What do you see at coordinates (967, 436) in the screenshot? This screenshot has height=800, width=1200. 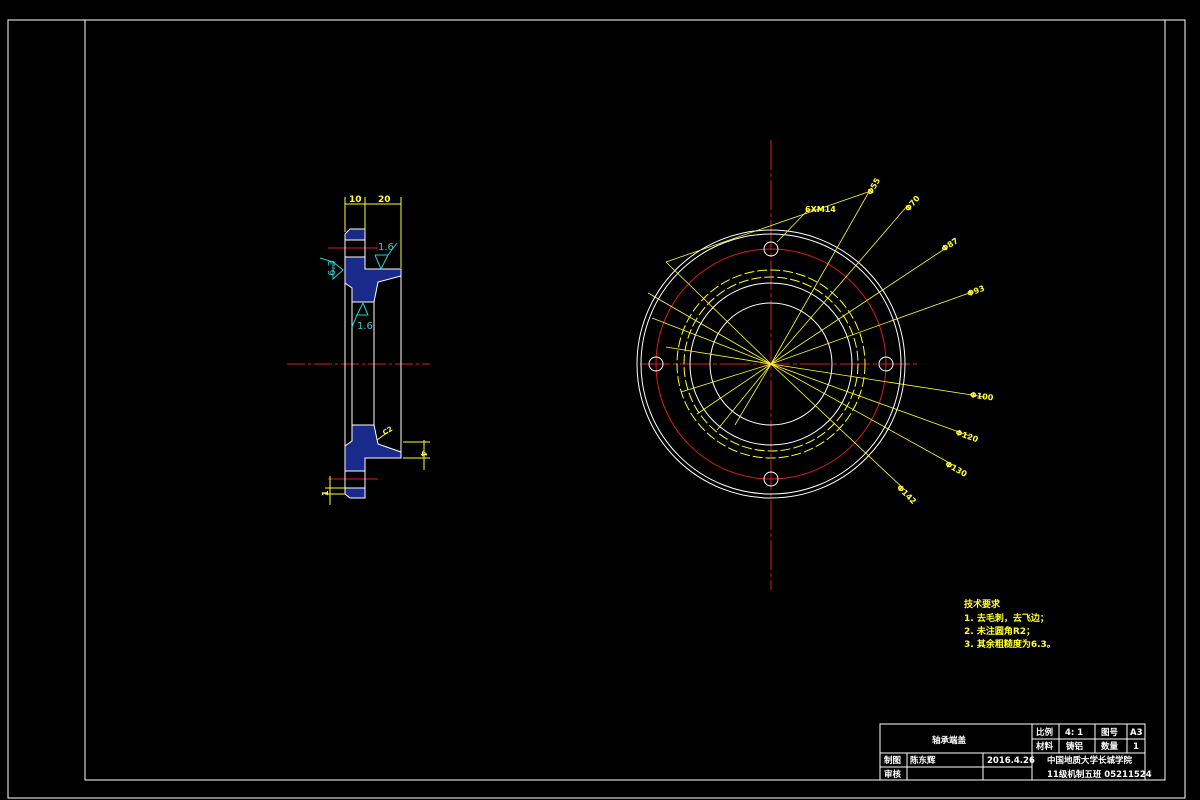 I see `label-dia: Φ120` at bounding box center [967, 436].